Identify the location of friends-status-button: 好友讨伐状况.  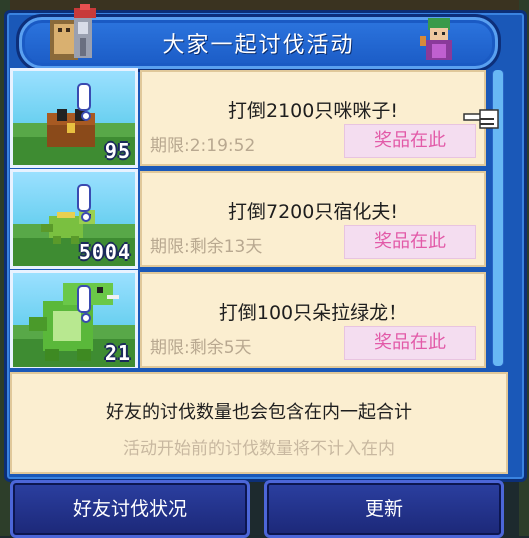
(130, 509).